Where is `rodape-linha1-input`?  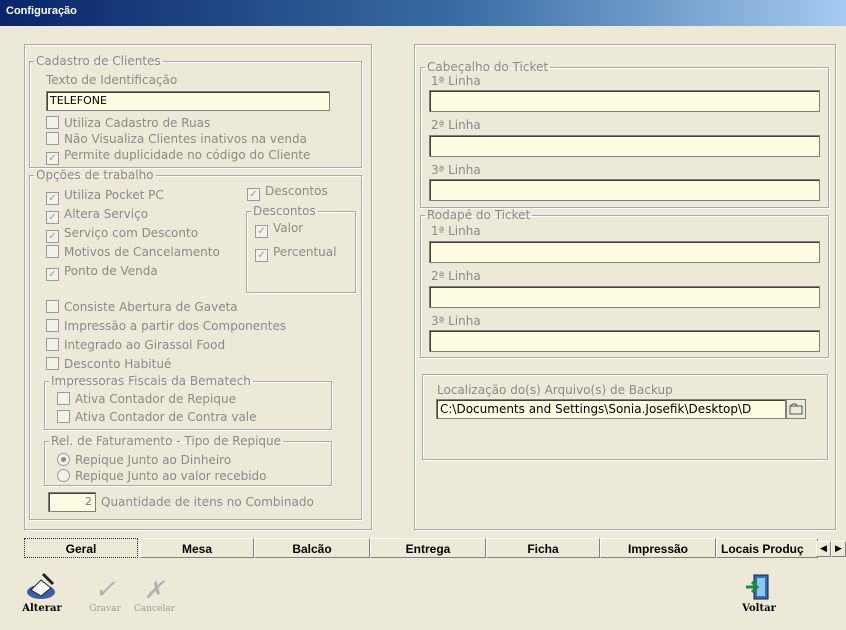 rodape-linha1-input is located at coordinates (624, 252).